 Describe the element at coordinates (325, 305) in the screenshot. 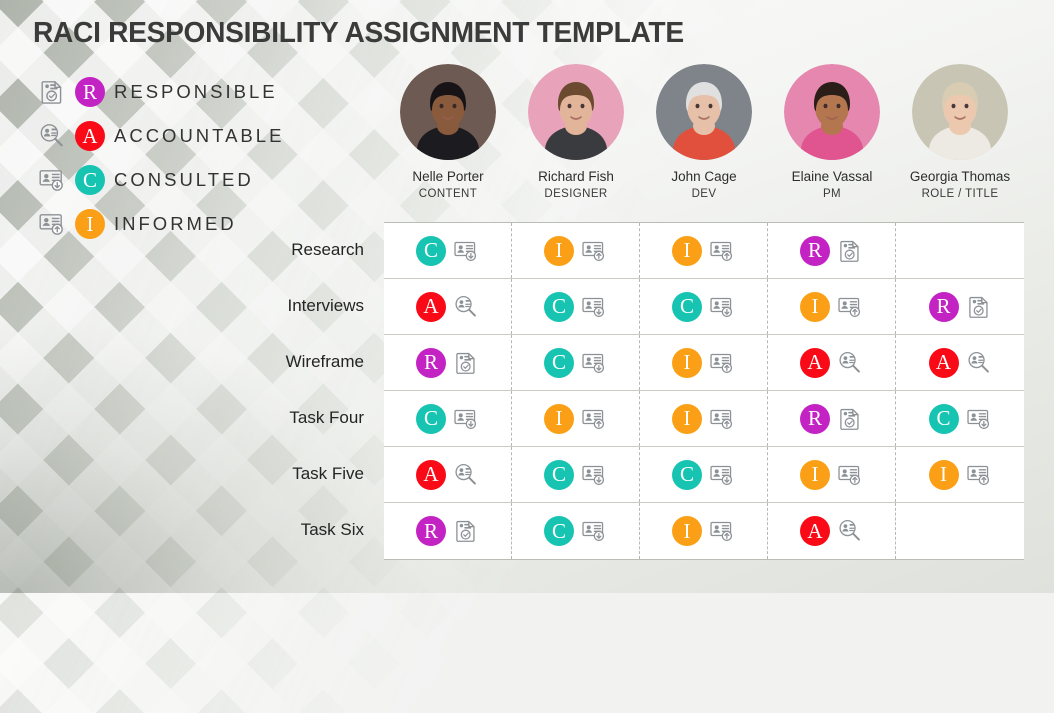

I see `task-label: Interviews` at that location.